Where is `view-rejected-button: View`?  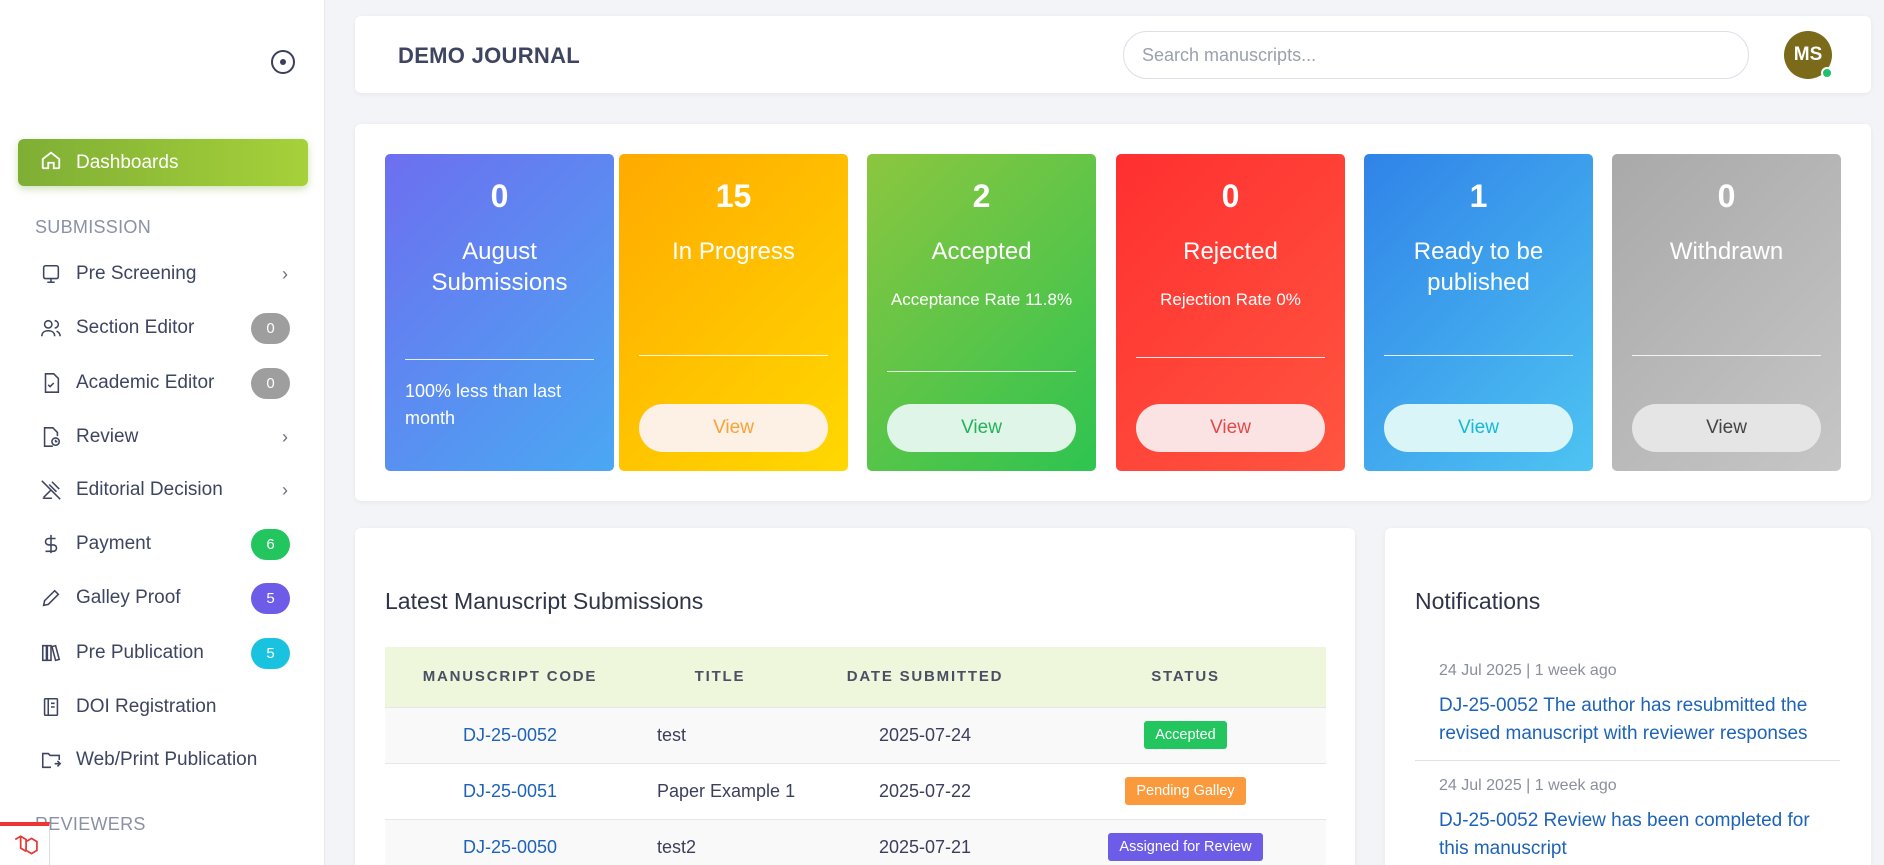 view-rejected-button: View is located at coordinates (1230, 428).